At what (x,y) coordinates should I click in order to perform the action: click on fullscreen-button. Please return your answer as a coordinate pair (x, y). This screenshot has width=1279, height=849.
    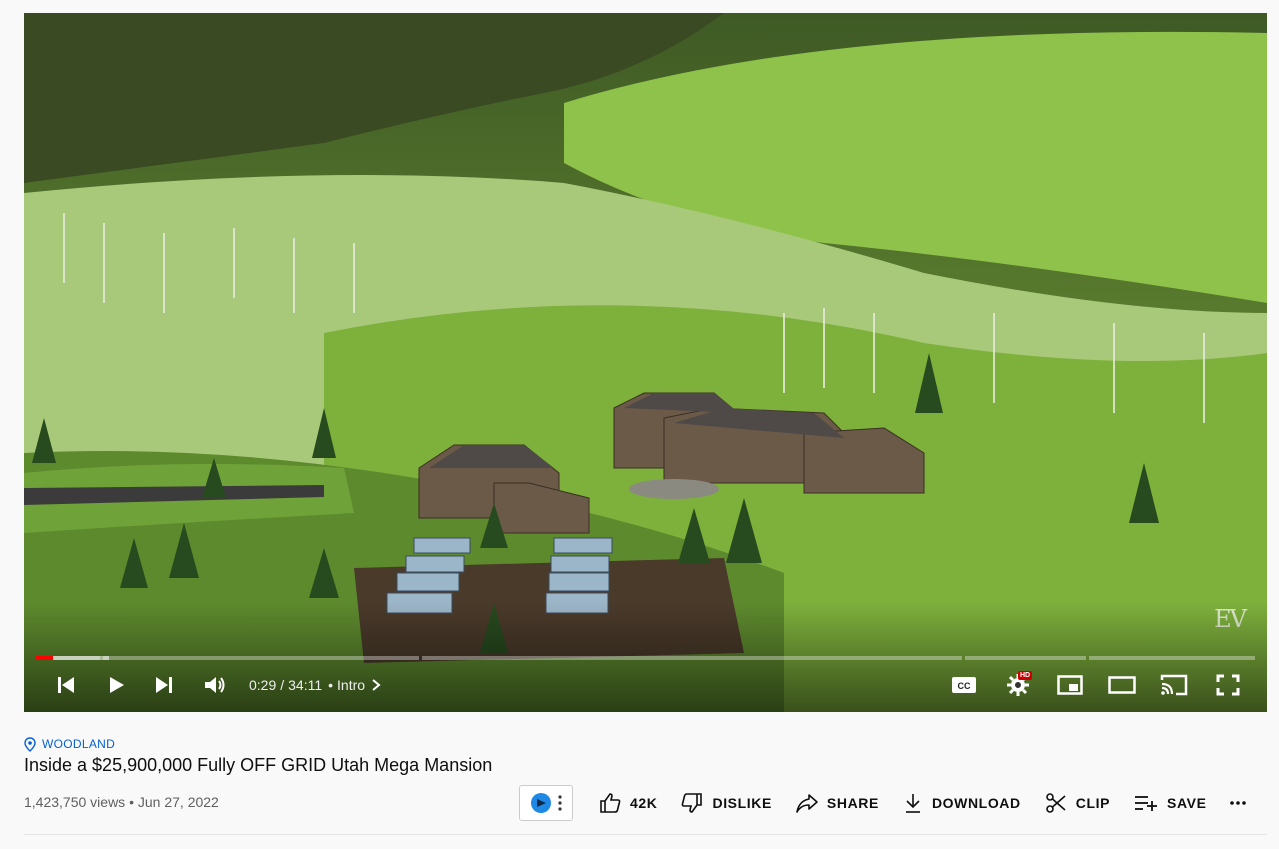
    Looking at the image, I should click on (1228, 685).